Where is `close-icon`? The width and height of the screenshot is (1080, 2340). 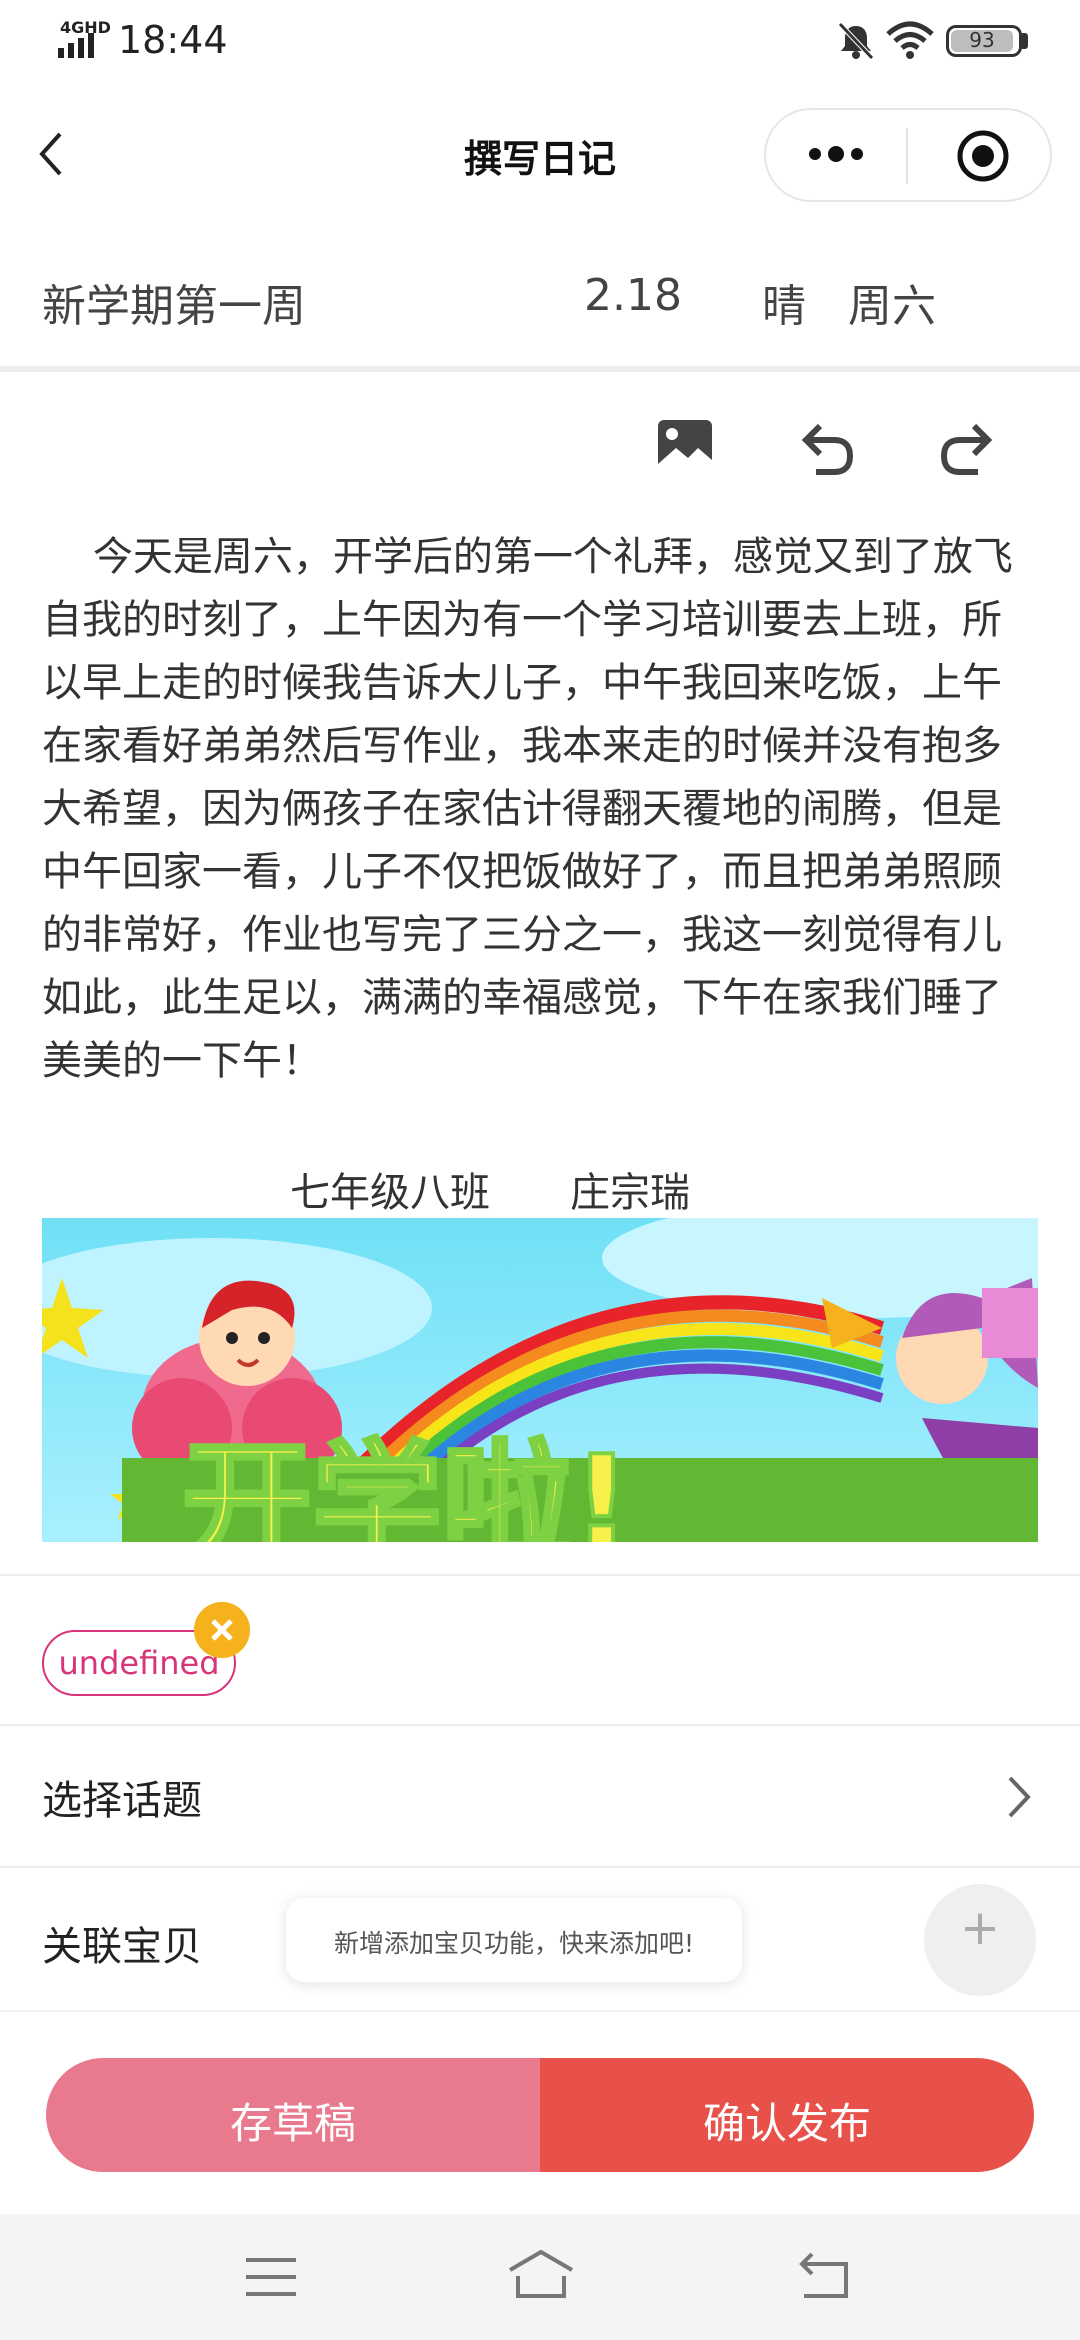 close-icon is located at coordinates (222, 1630).